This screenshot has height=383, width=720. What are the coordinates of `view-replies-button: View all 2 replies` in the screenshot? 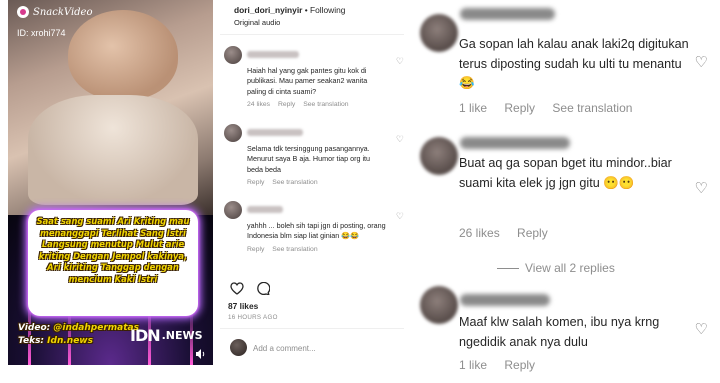 It's located at (556, 268).